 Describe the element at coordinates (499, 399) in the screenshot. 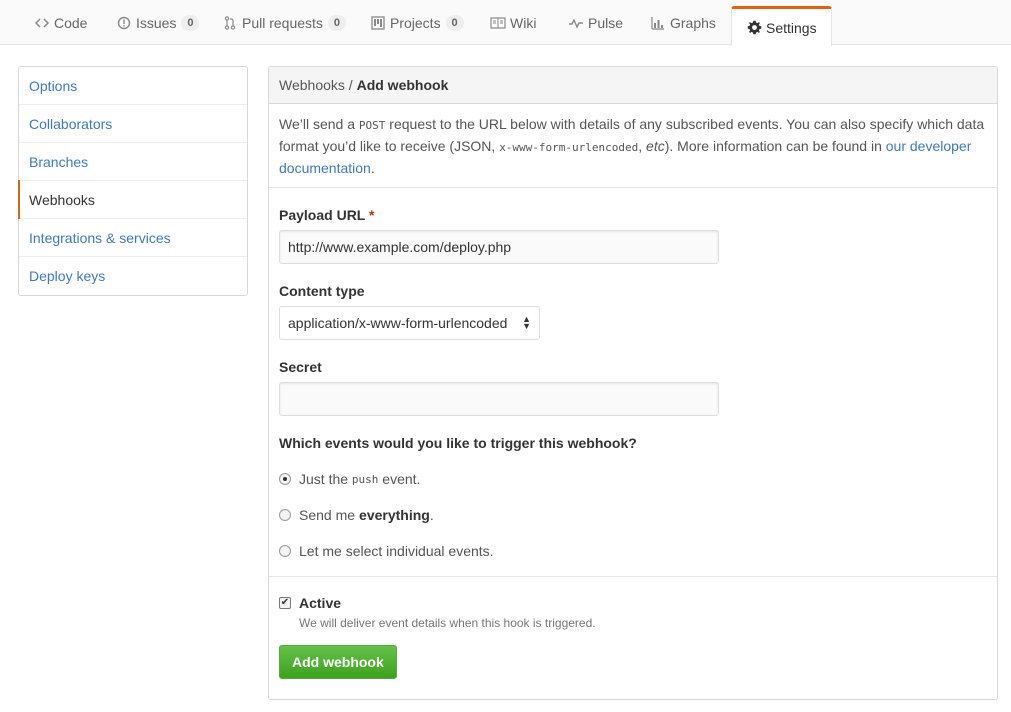

I see `secret-input` at that location.